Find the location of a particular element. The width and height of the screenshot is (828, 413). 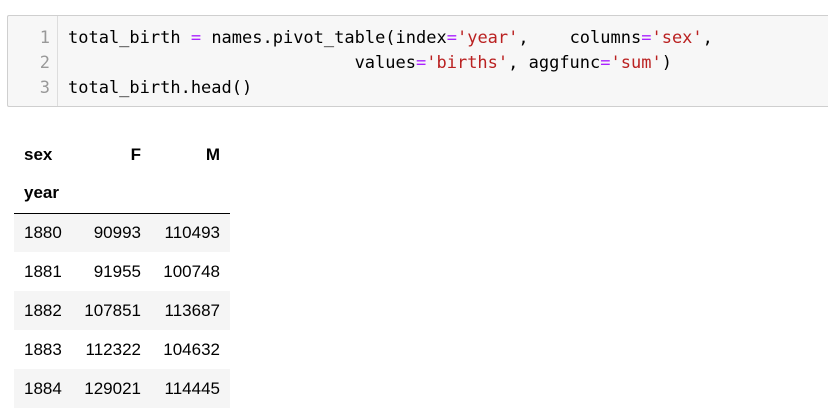

row-index: 1882 is located at coordinates (43, 310).